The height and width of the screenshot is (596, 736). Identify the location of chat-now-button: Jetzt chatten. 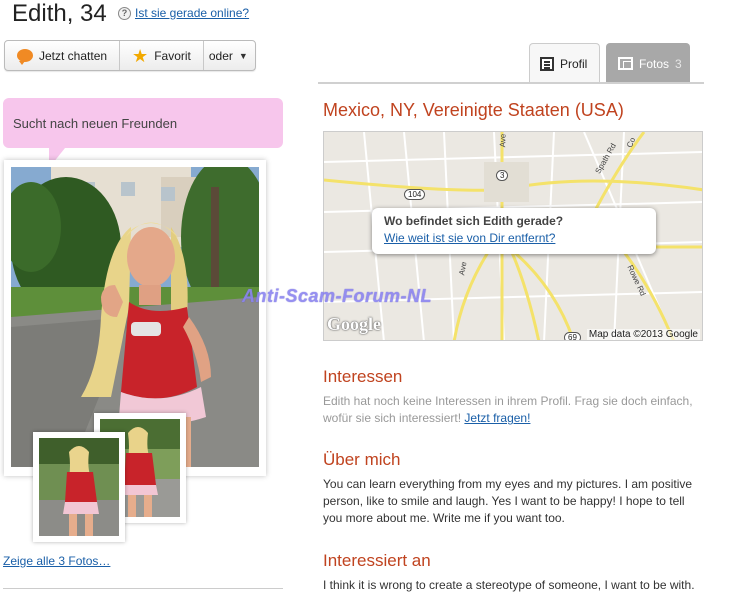
(63, 55).